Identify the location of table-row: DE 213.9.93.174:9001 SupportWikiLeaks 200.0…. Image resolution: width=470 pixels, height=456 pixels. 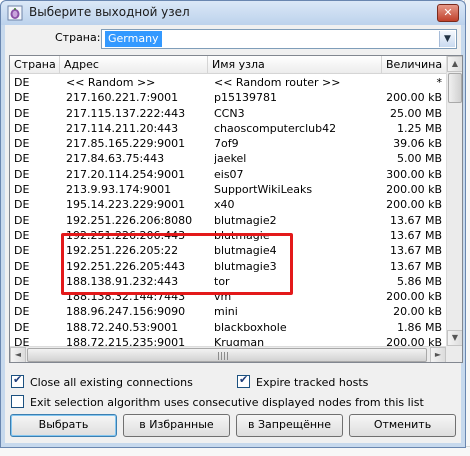
(228, 189).